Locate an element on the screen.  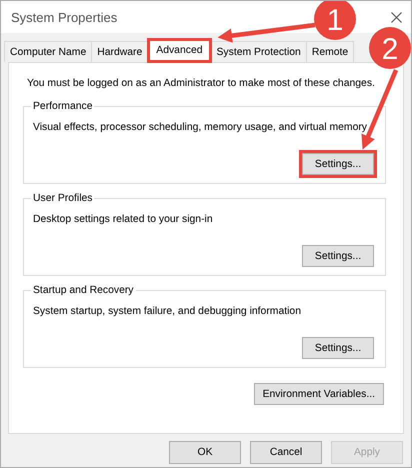
dialog-button: OK is located at coordinates (205, 452).